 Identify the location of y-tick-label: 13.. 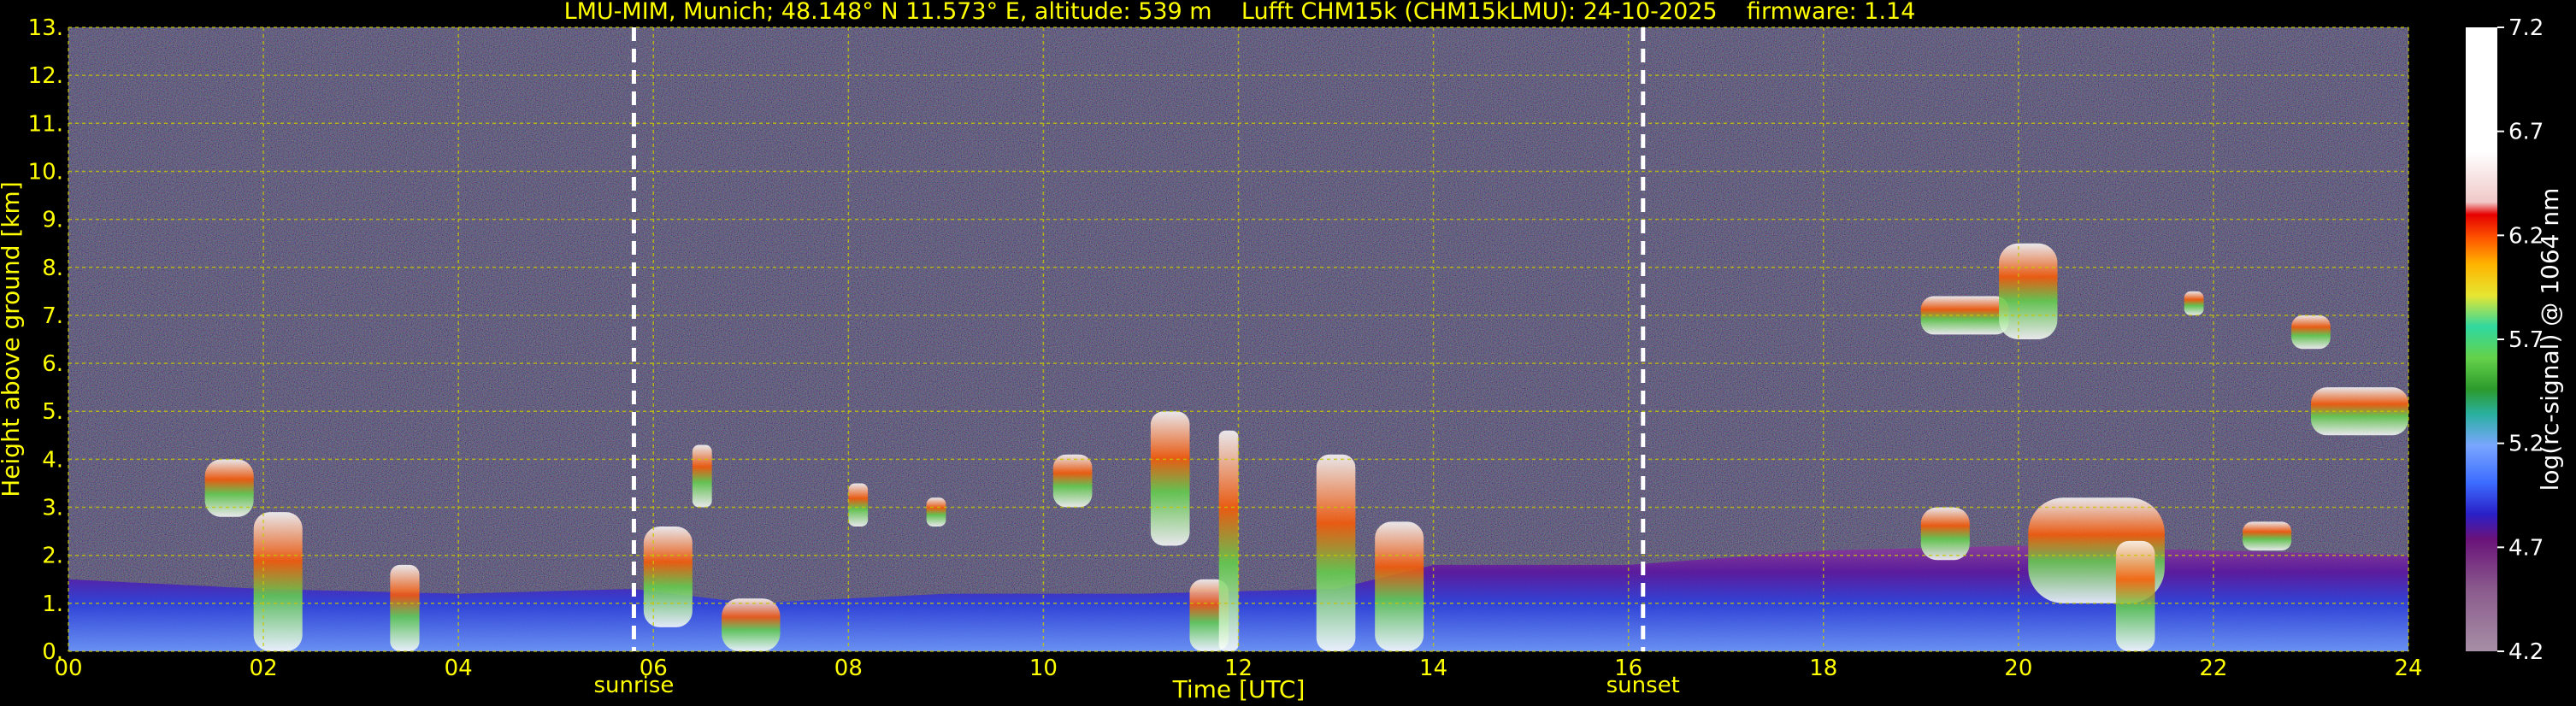
(45, 28).